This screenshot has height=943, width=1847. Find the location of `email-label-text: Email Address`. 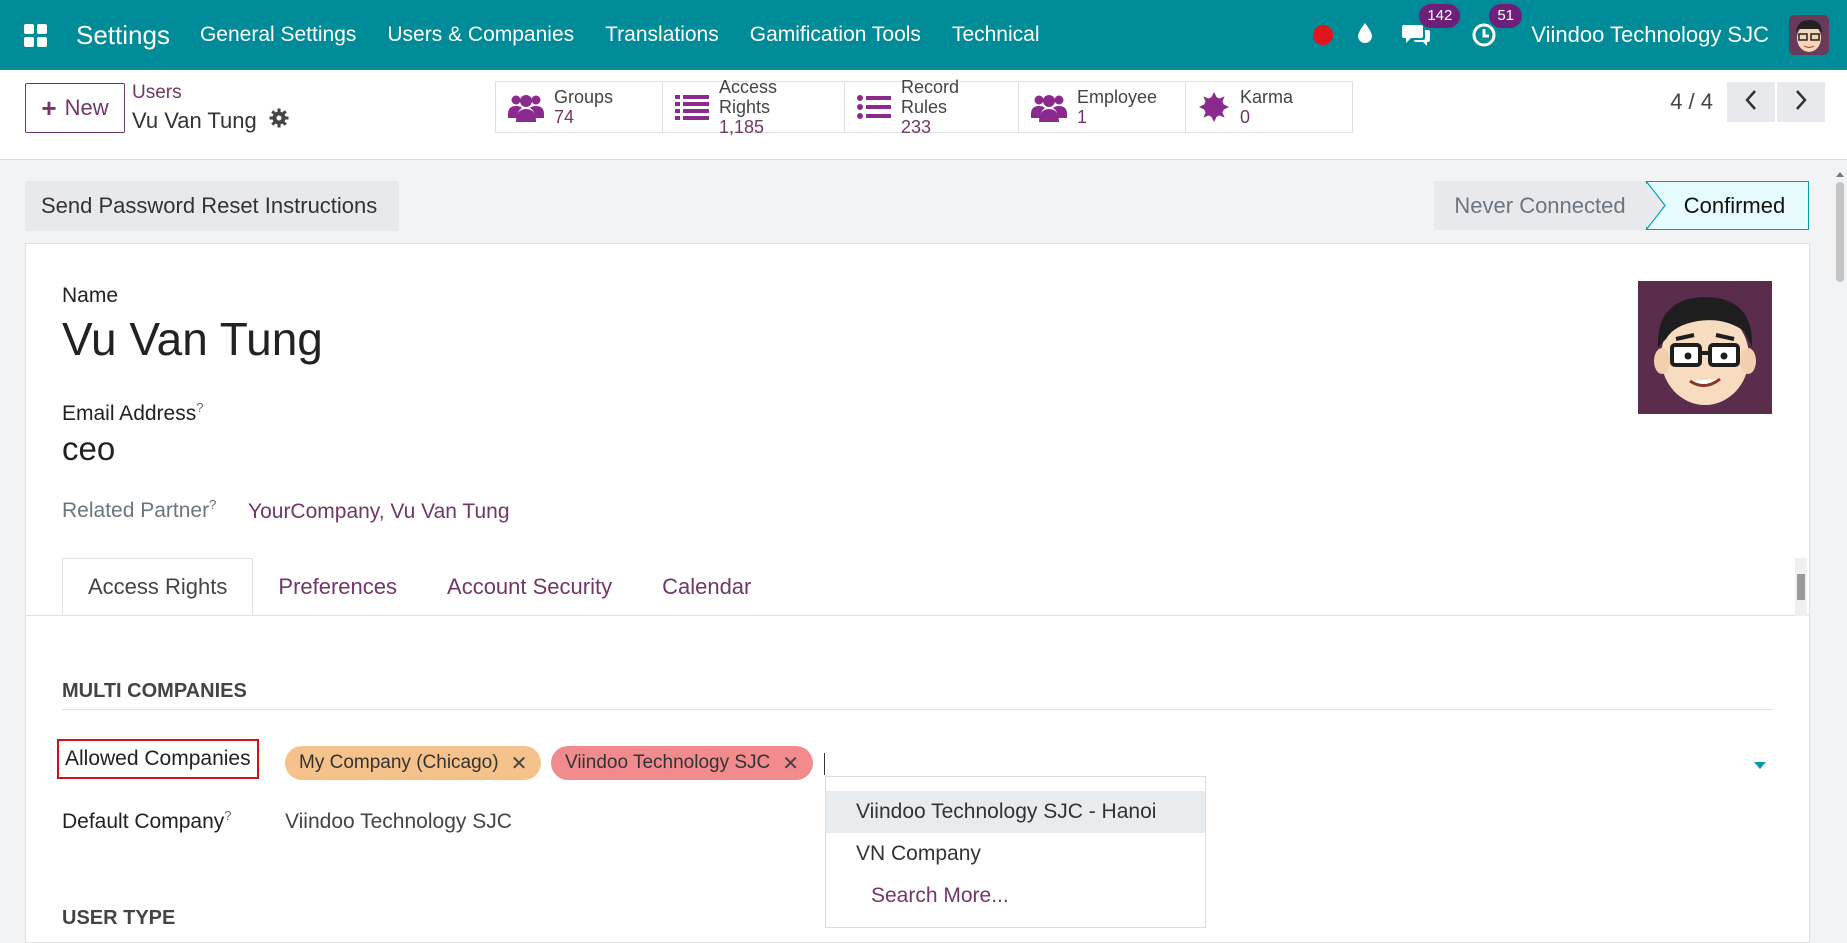

email-label-text: Email Address is located at coordinates (129, 413).